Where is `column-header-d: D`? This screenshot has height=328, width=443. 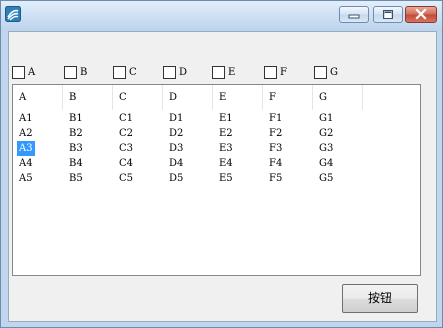 column-header-d: D is located at coordinates (188, 97).